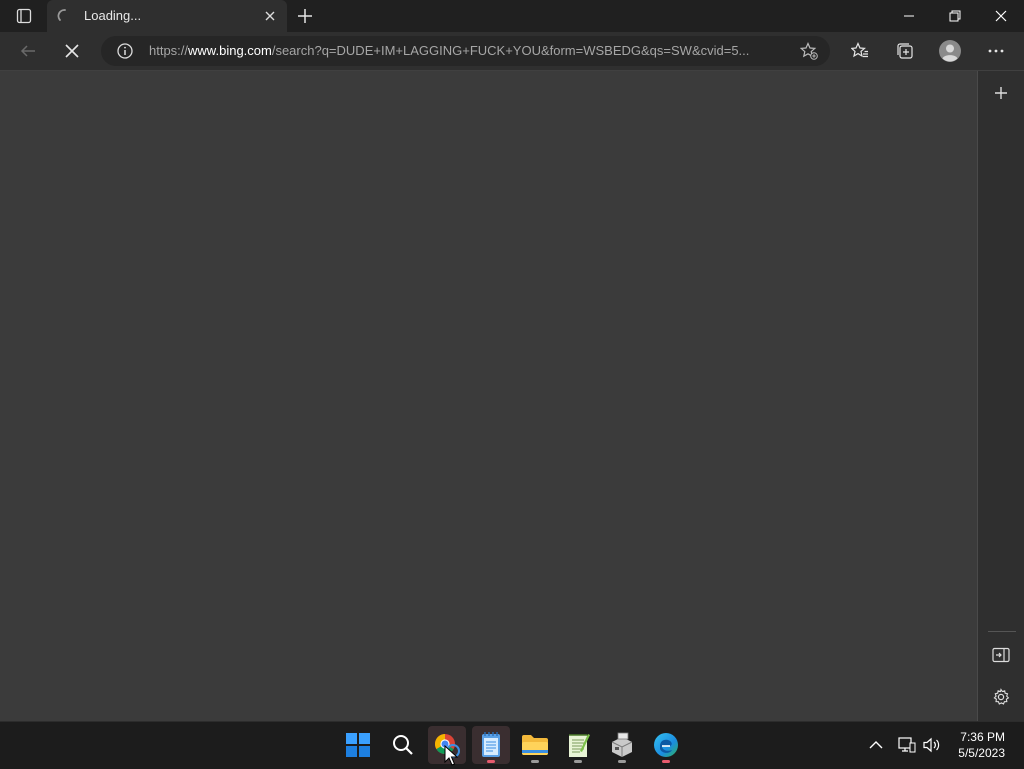 This screenshot has width=1024, height=769. Describe the element at coordinates (61, 15) in the screenshot. I see `loading-spinner-icon` at that location.